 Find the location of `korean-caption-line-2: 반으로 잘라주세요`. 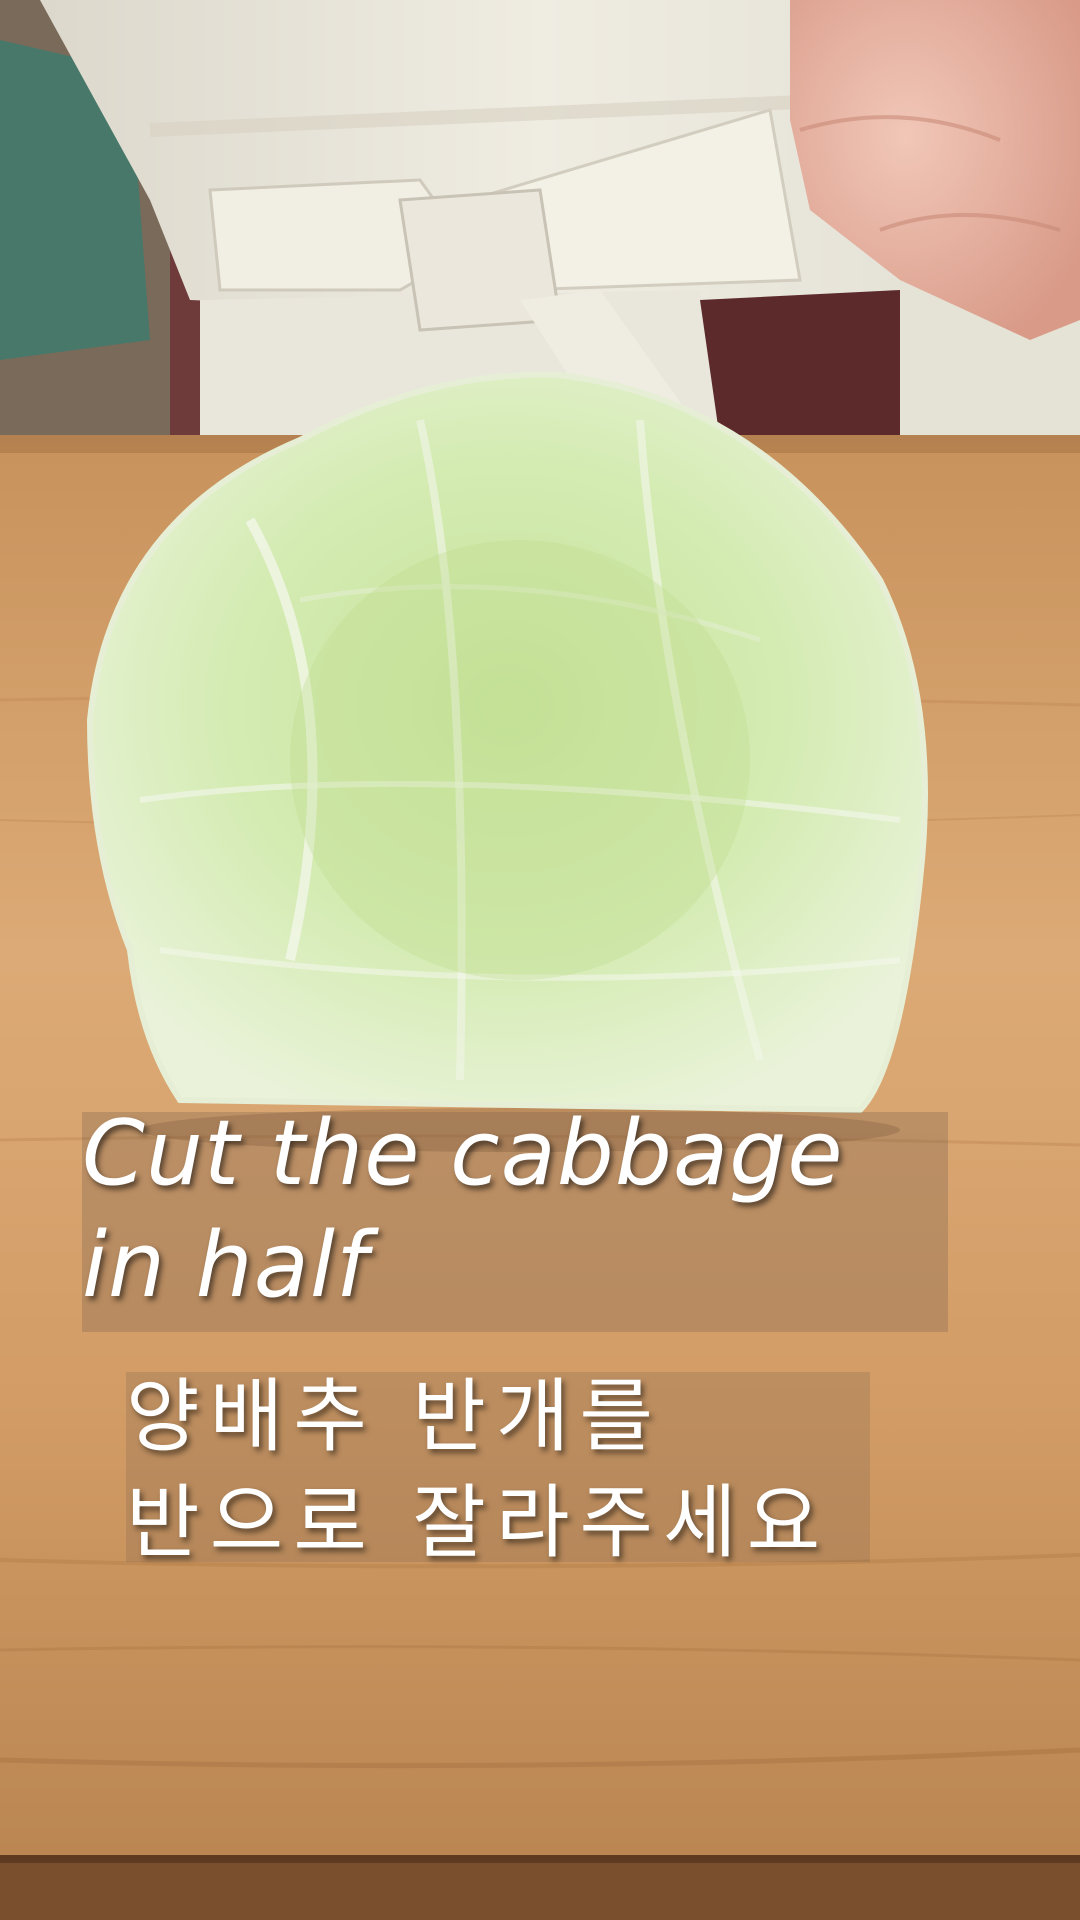

korean-caption-line-2: 반으로 잘라주세요 is located at coordinates (478, 1522).